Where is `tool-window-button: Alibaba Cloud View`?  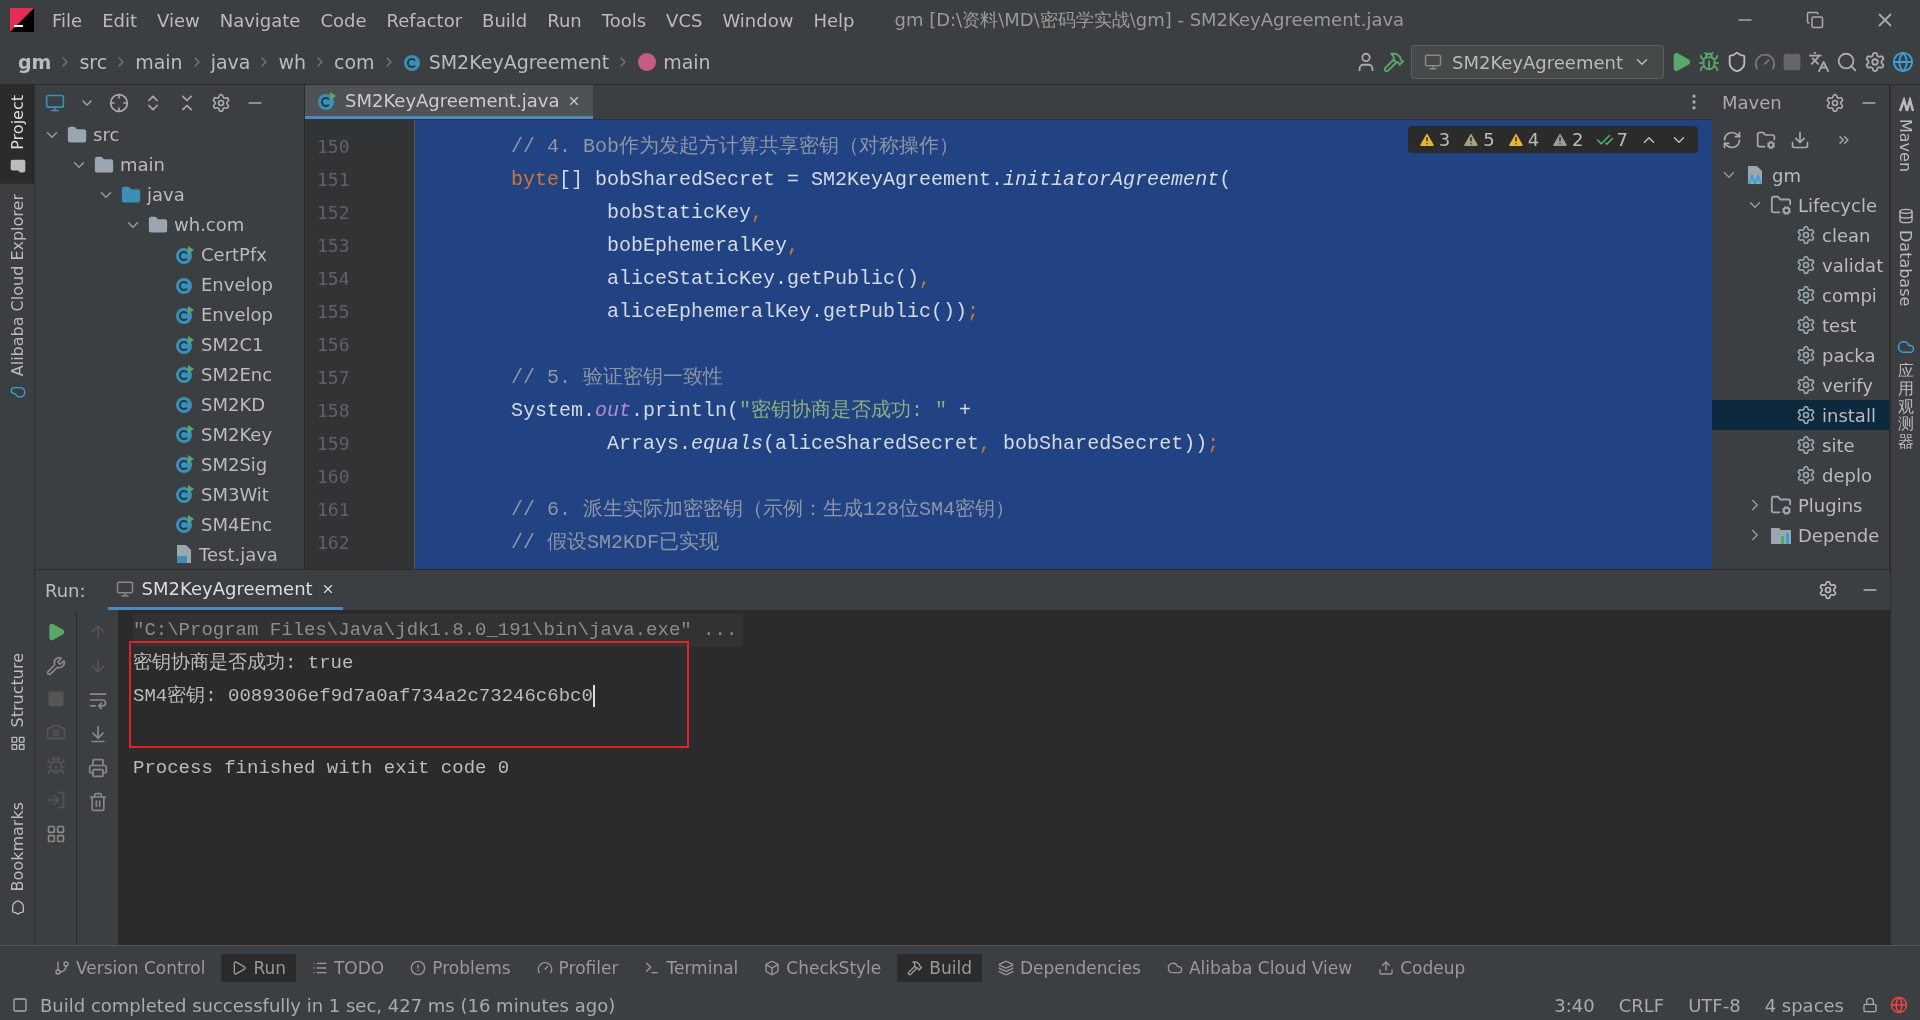
tool-window-button: Alibaba Cloud View is located at coordinates (1259, 968).